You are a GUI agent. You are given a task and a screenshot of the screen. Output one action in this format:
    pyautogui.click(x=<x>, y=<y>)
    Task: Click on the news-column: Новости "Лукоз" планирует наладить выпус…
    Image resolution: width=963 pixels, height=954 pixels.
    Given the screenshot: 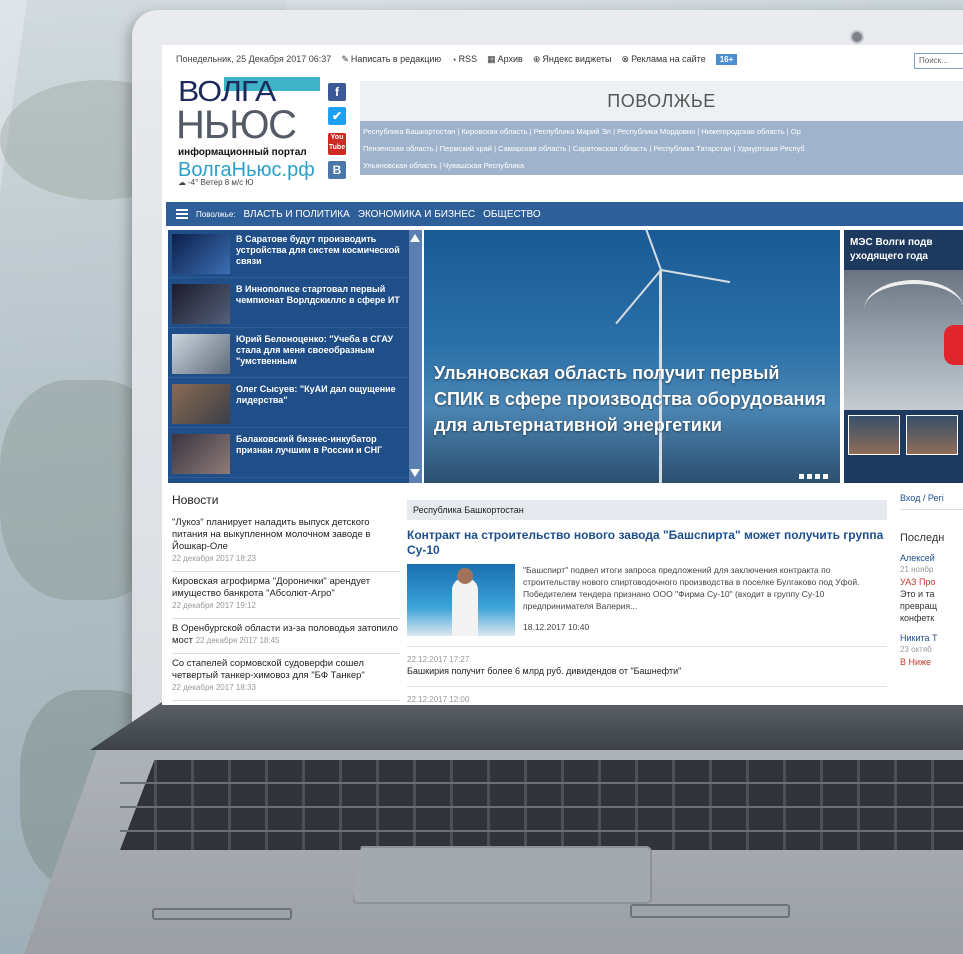 What is the action you would take?
    pyautogui.click(x=286, y=597)
    